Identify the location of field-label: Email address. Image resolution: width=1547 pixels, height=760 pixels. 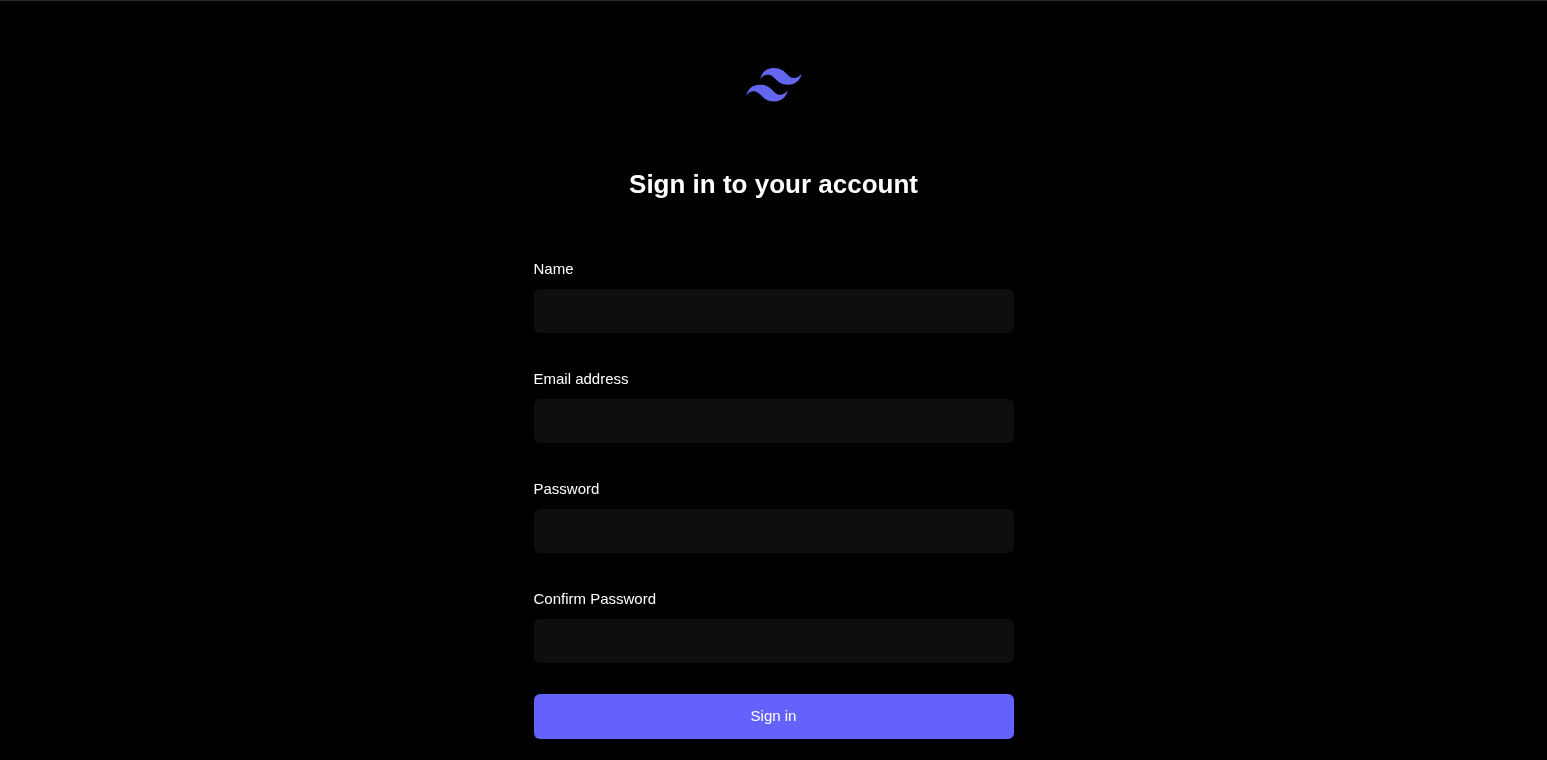
(581, 379).